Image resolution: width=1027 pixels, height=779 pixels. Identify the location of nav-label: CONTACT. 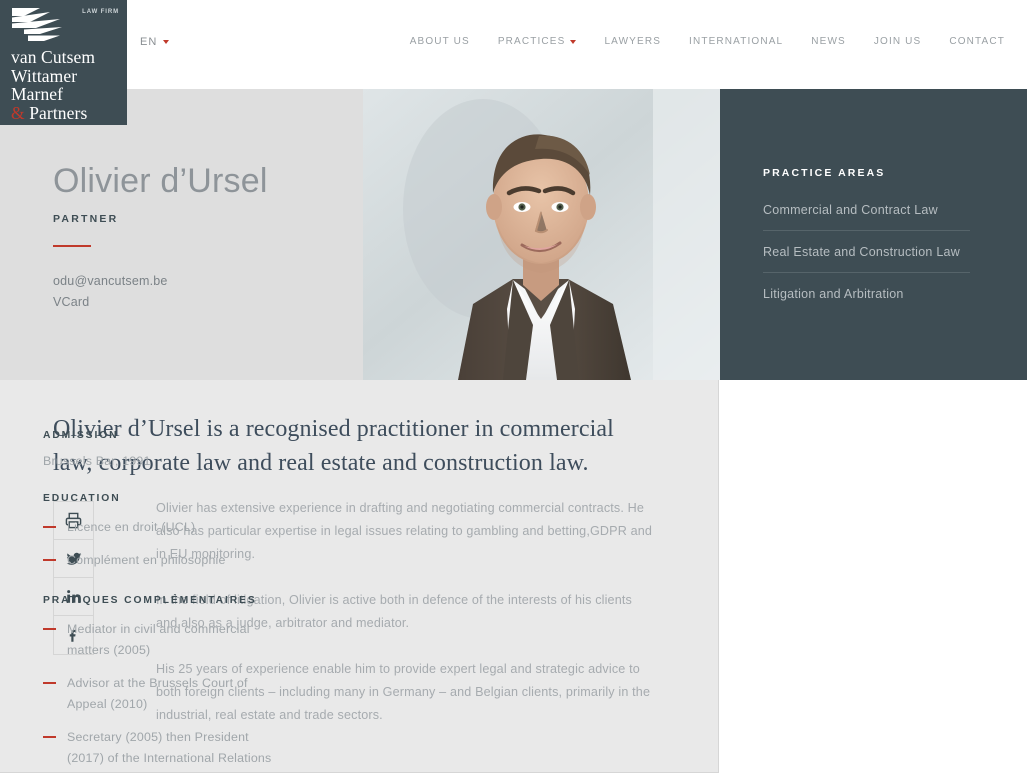
(977, 41).